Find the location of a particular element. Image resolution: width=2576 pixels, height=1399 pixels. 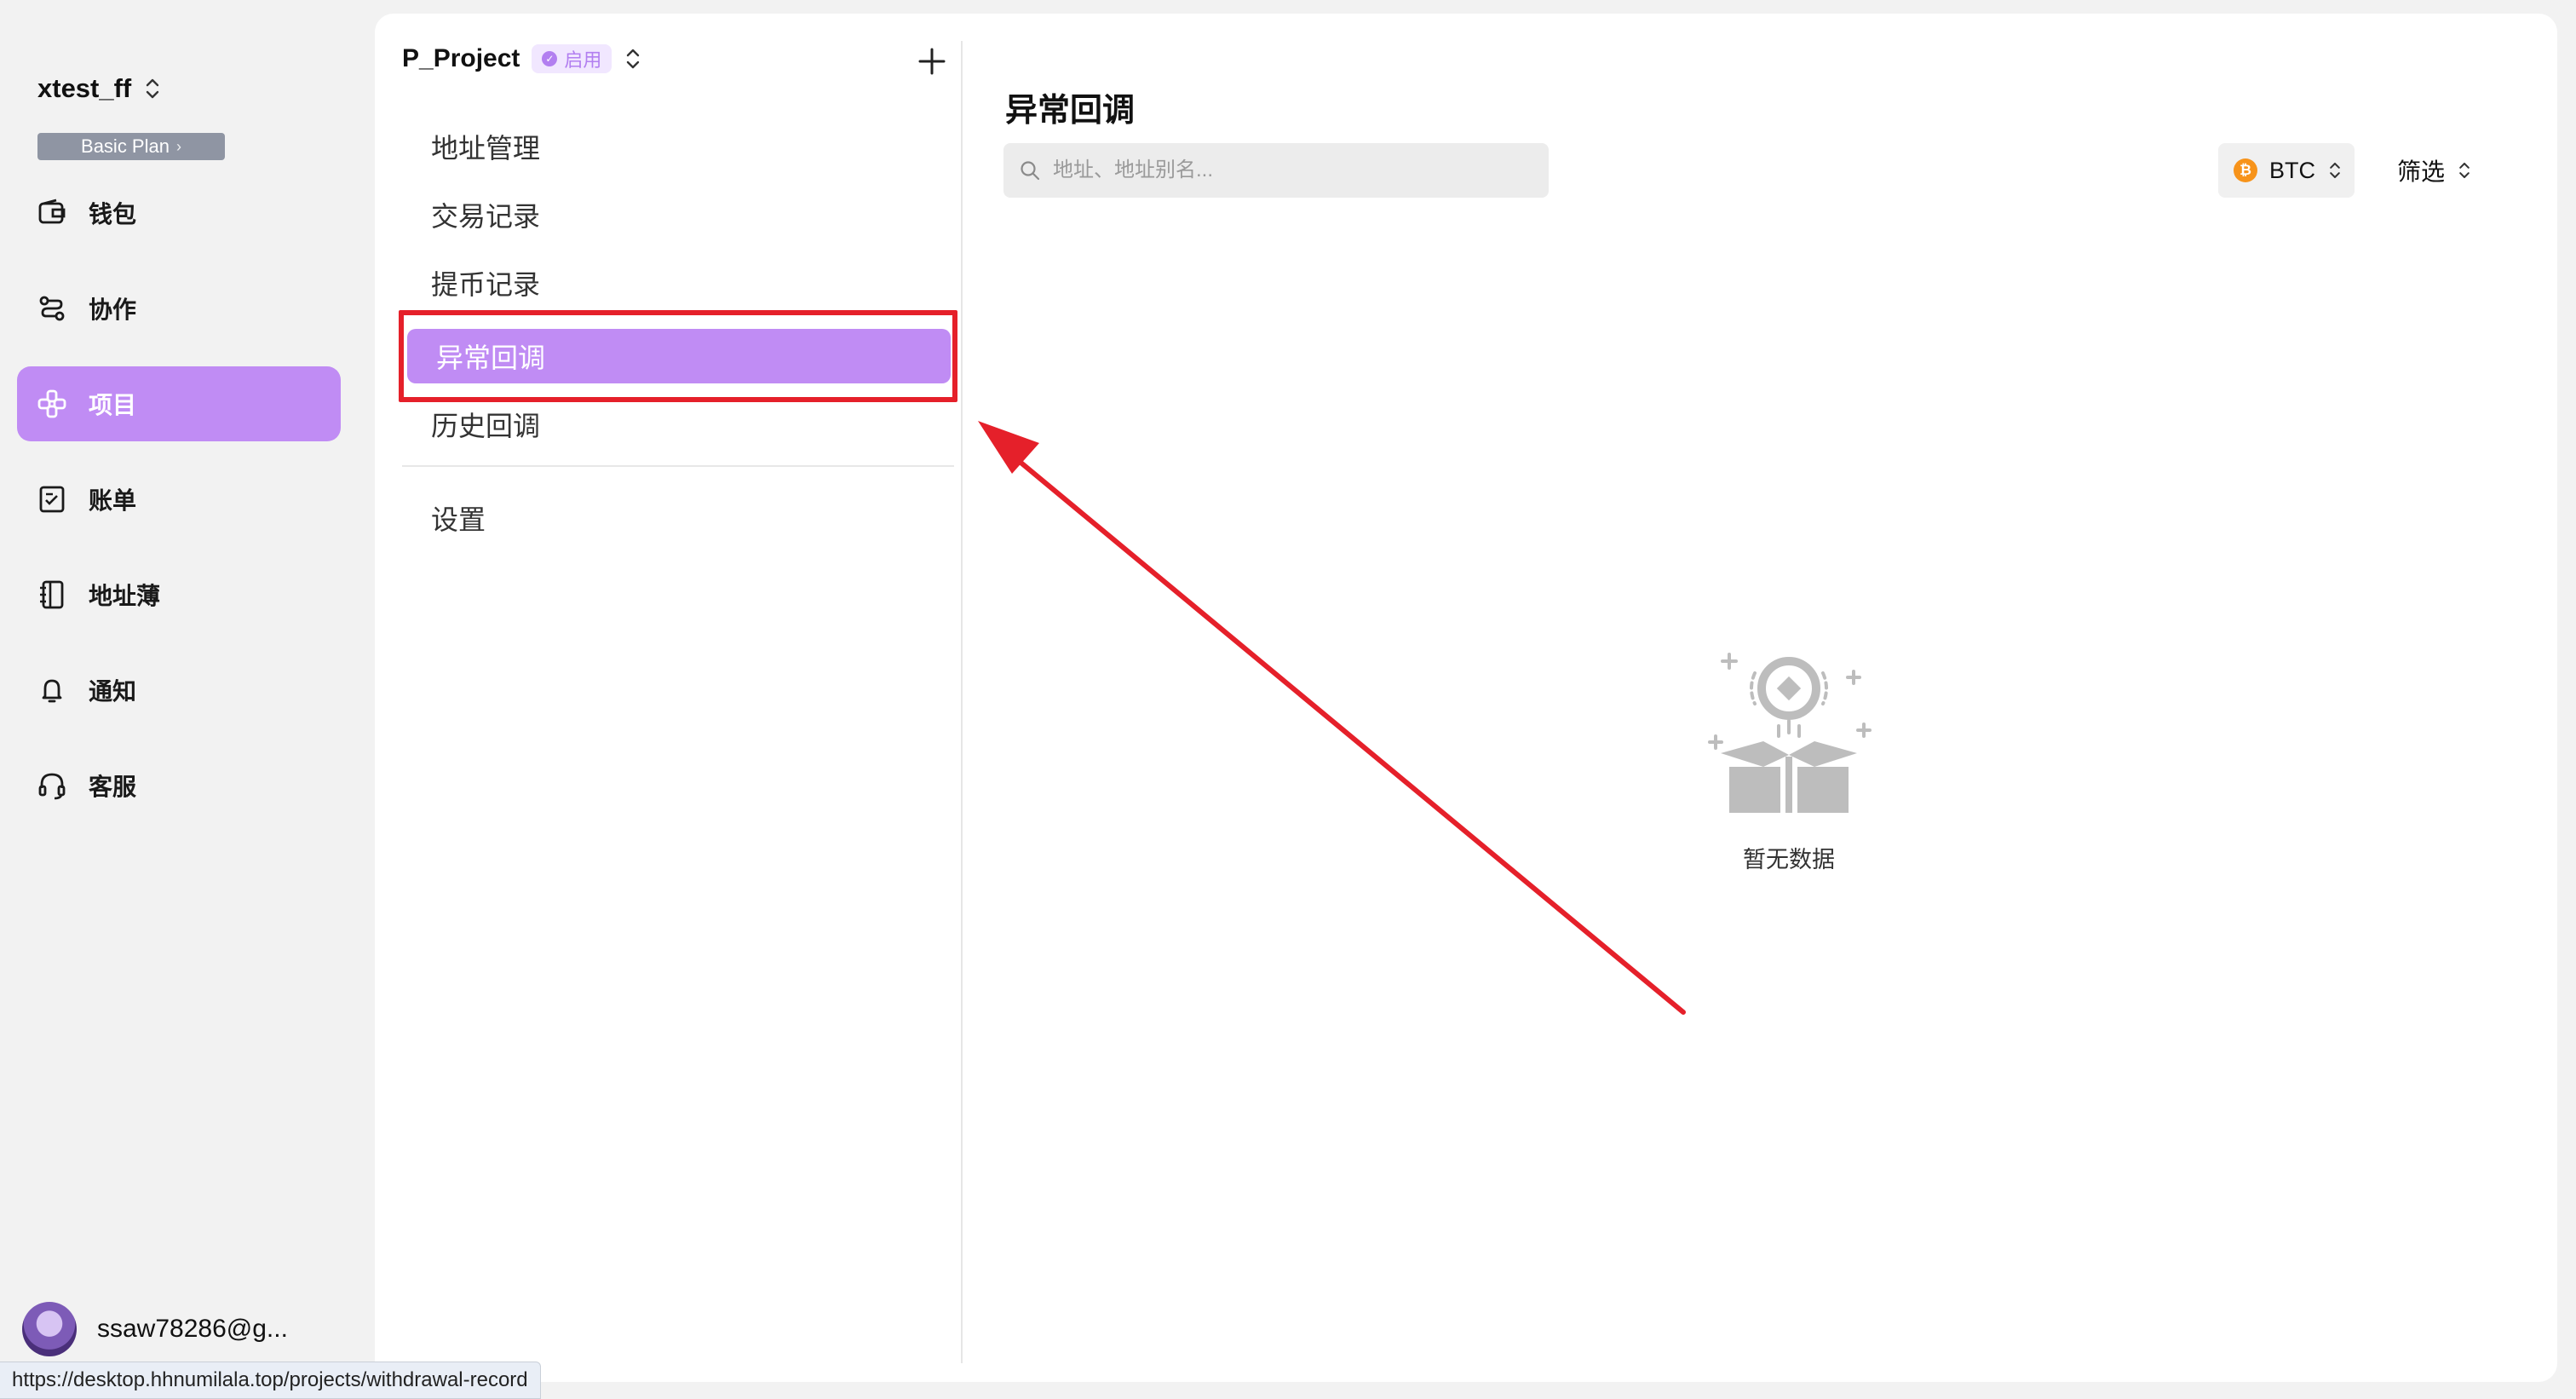

filter-button: 筛选 is located at coordinates (2435, 170).